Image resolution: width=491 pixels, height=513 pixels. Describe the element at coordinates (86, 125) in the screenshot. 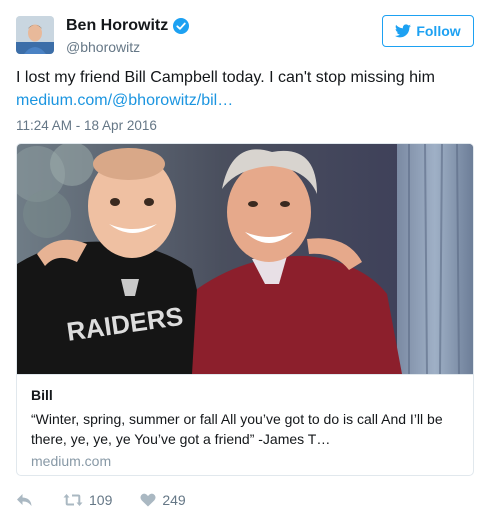

I see `tweet-timestamp: 11:24 AM - 18 Apr 2016` at that location.